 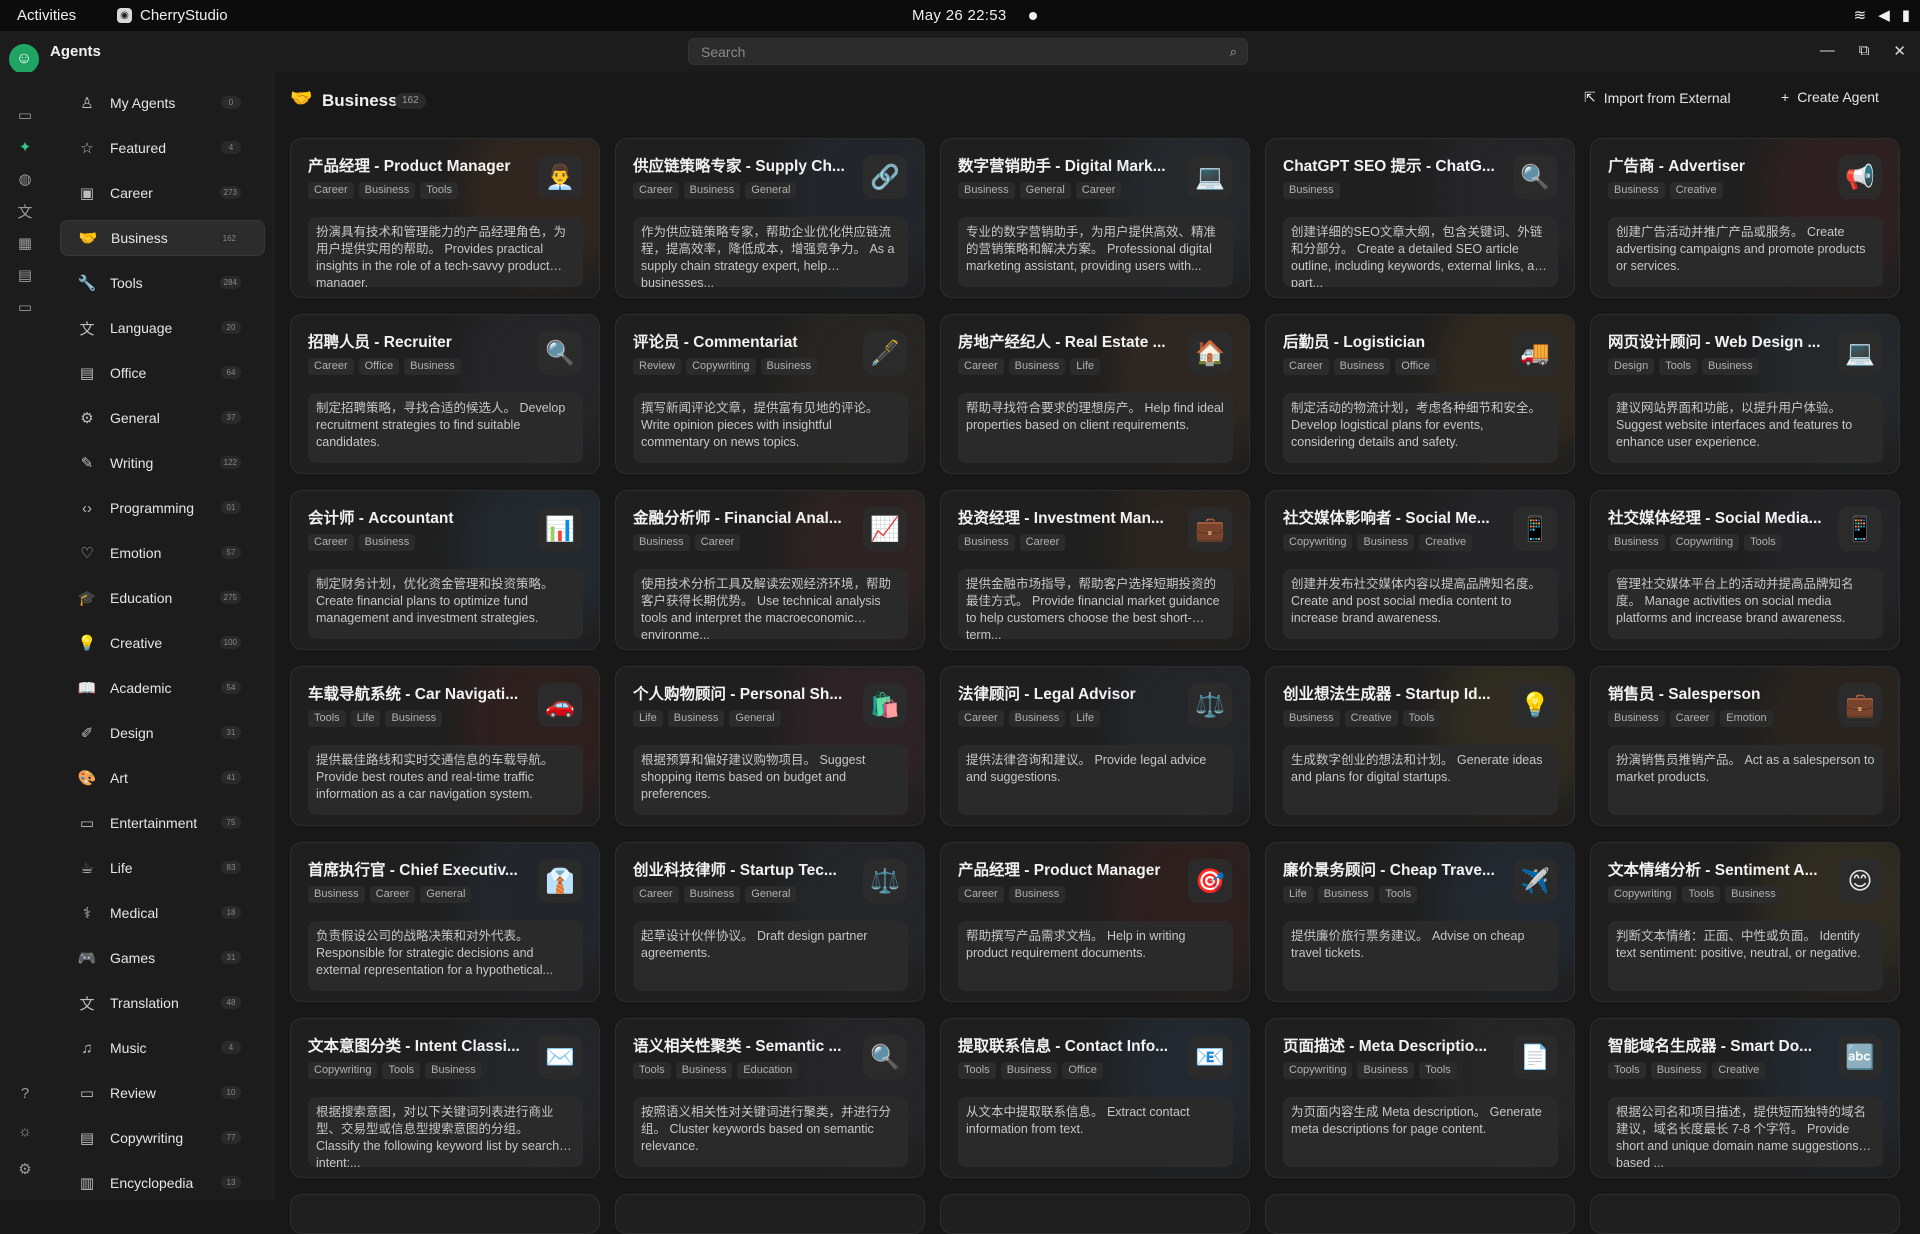 I want to click on tag-badge: Copywriting, so click(x=1643, y=894).